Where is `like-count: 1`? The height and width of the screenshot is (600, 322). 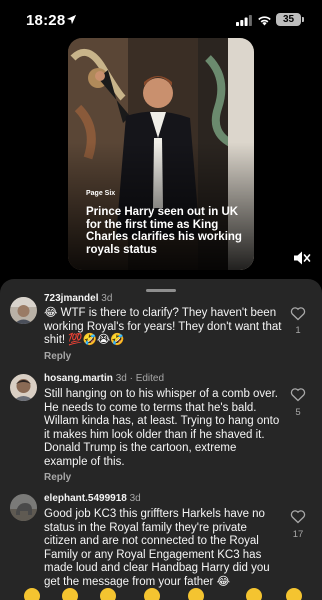 like-count: 1 is located at coordinates (298, 330).